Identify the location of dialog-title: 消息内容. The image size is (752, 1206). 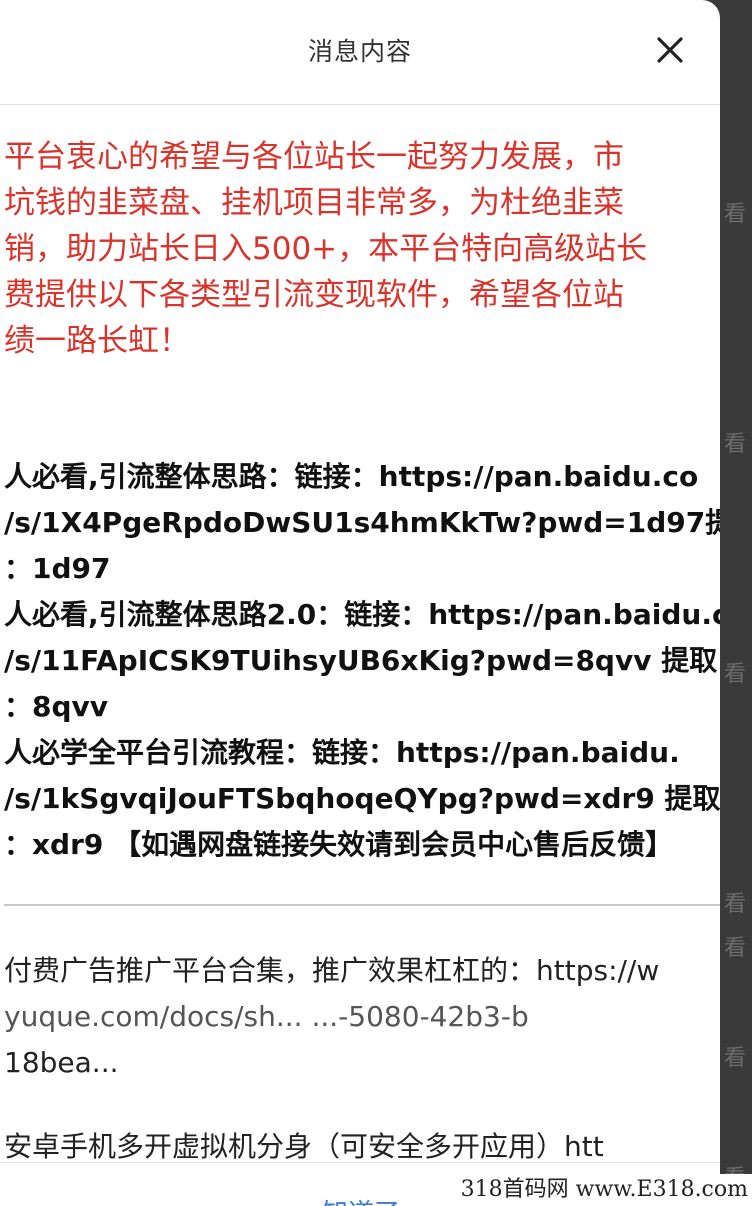
(359, 51).